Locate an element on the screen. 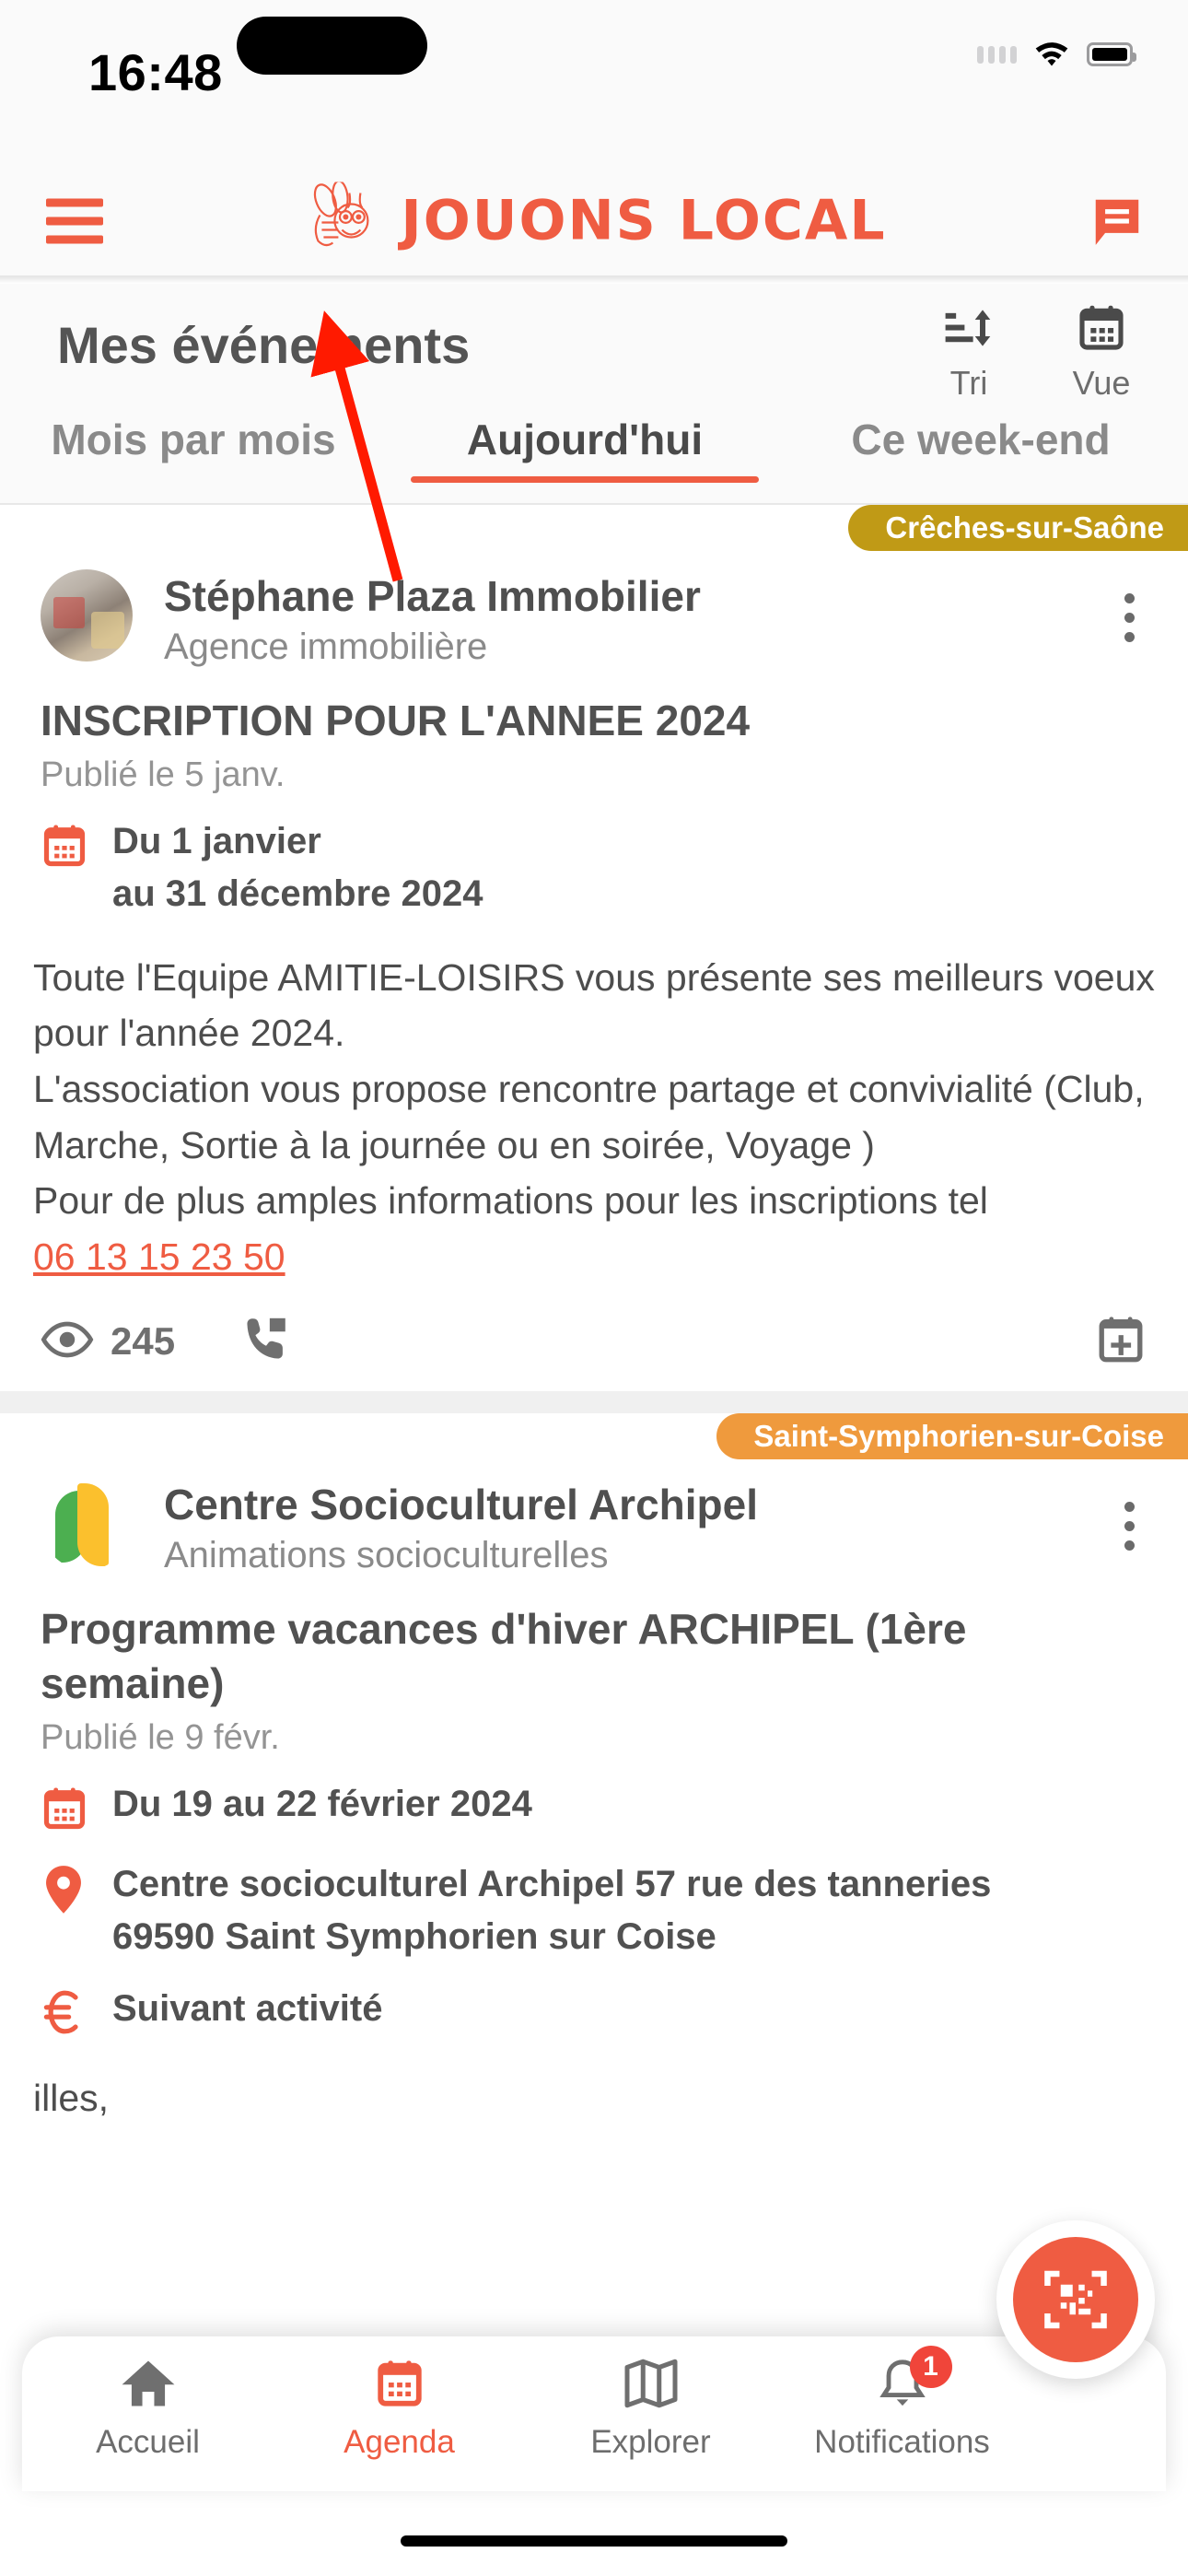  app-logo: JOUONS LOCAL is located at coordinates (594, 219).